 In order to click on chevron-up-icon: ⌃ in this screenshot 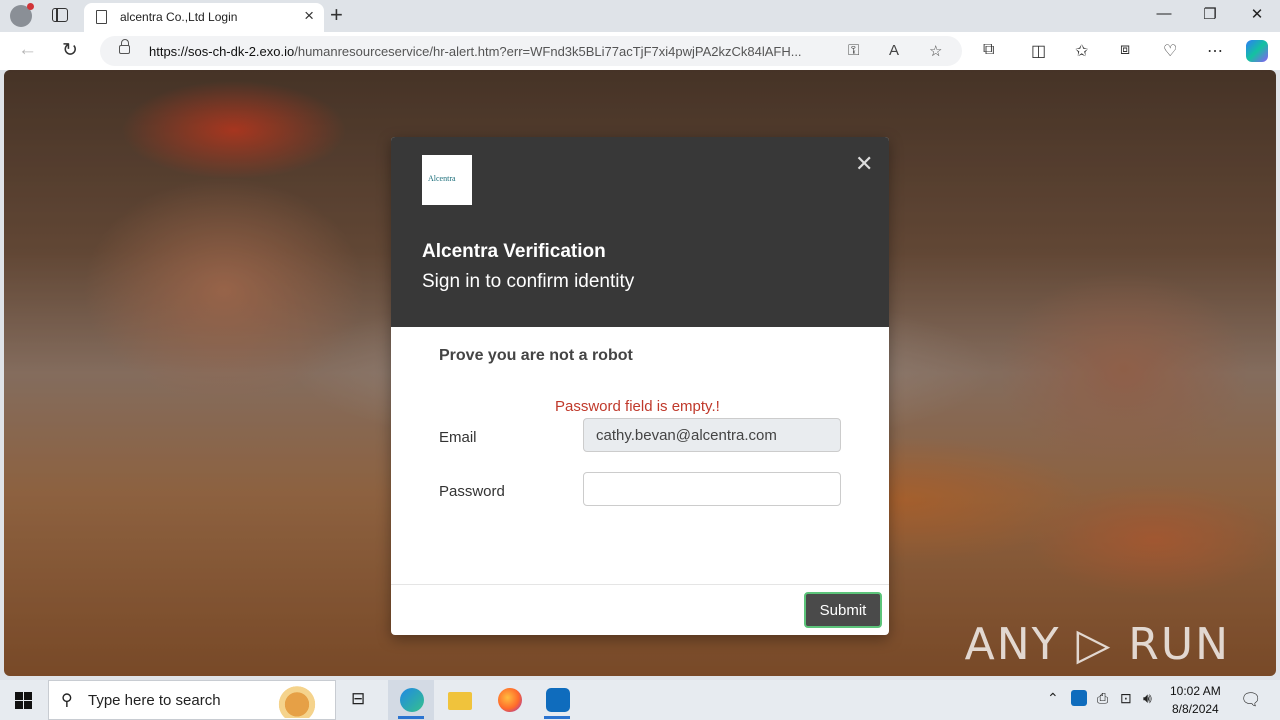, I will do `click(1053, 698)`.